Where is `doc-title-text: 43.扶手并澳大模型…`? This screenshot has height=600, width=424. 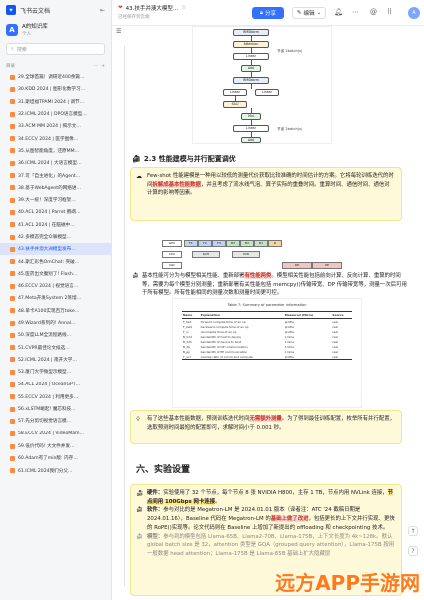
doc-title-text: 43.扶手并澳大模型… is located at coordinates (152, 9).